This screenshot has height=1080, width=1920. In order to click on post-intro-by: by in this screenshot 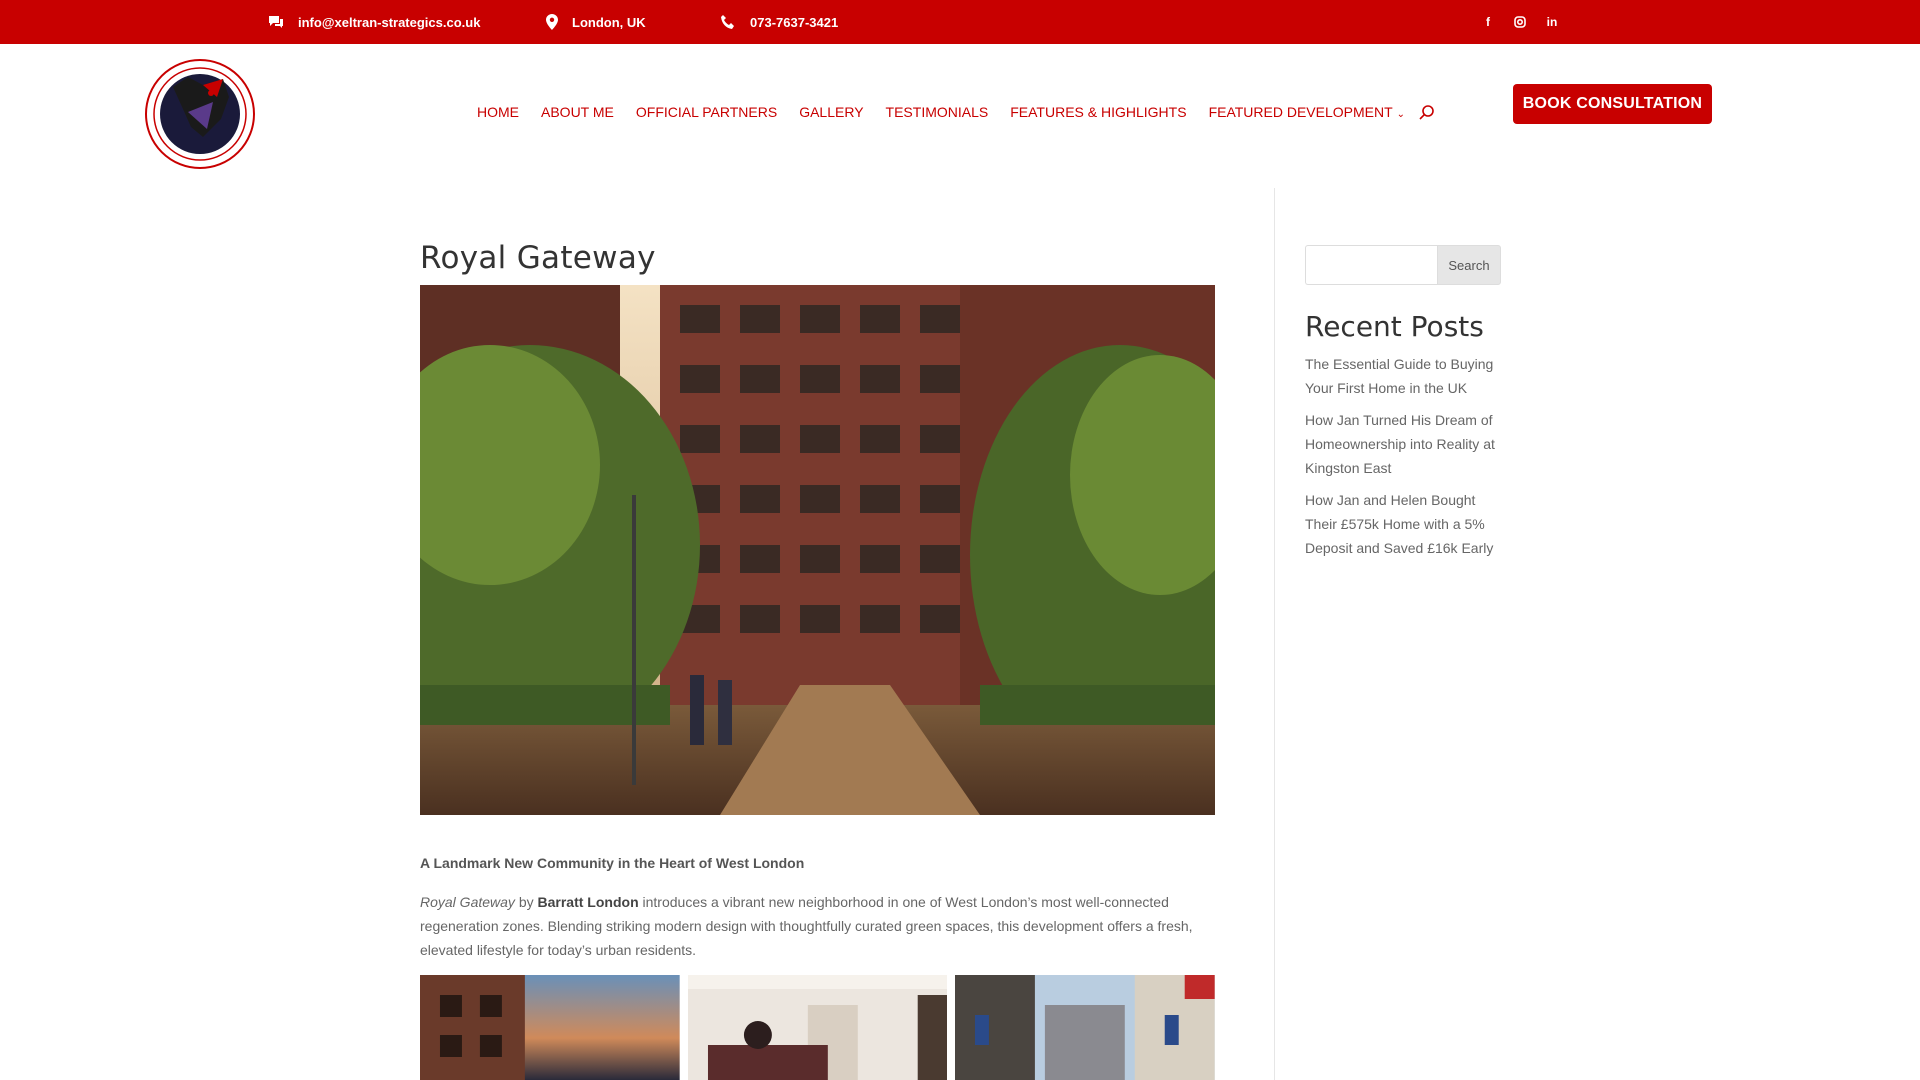, I will do `click(526, 902)`.